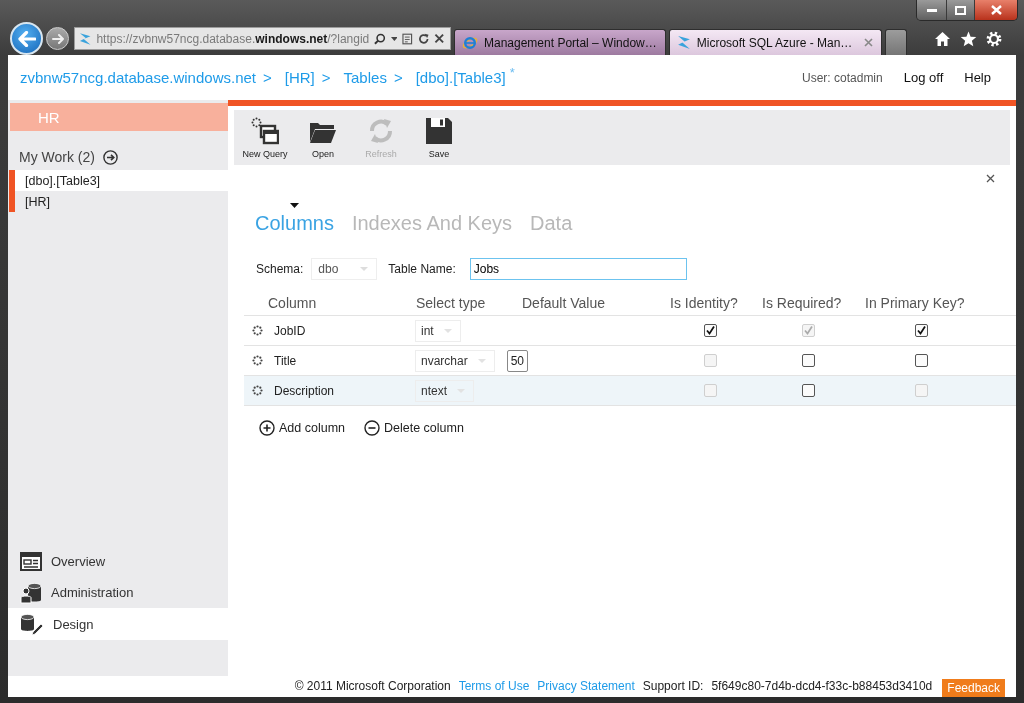 This screenshot has width=1024, height=703. What do you see at coordinates (118, 180) in the screenshot?
I see `sidebar-item: [dbo].[Table3]` at bounding box center [118, 180].